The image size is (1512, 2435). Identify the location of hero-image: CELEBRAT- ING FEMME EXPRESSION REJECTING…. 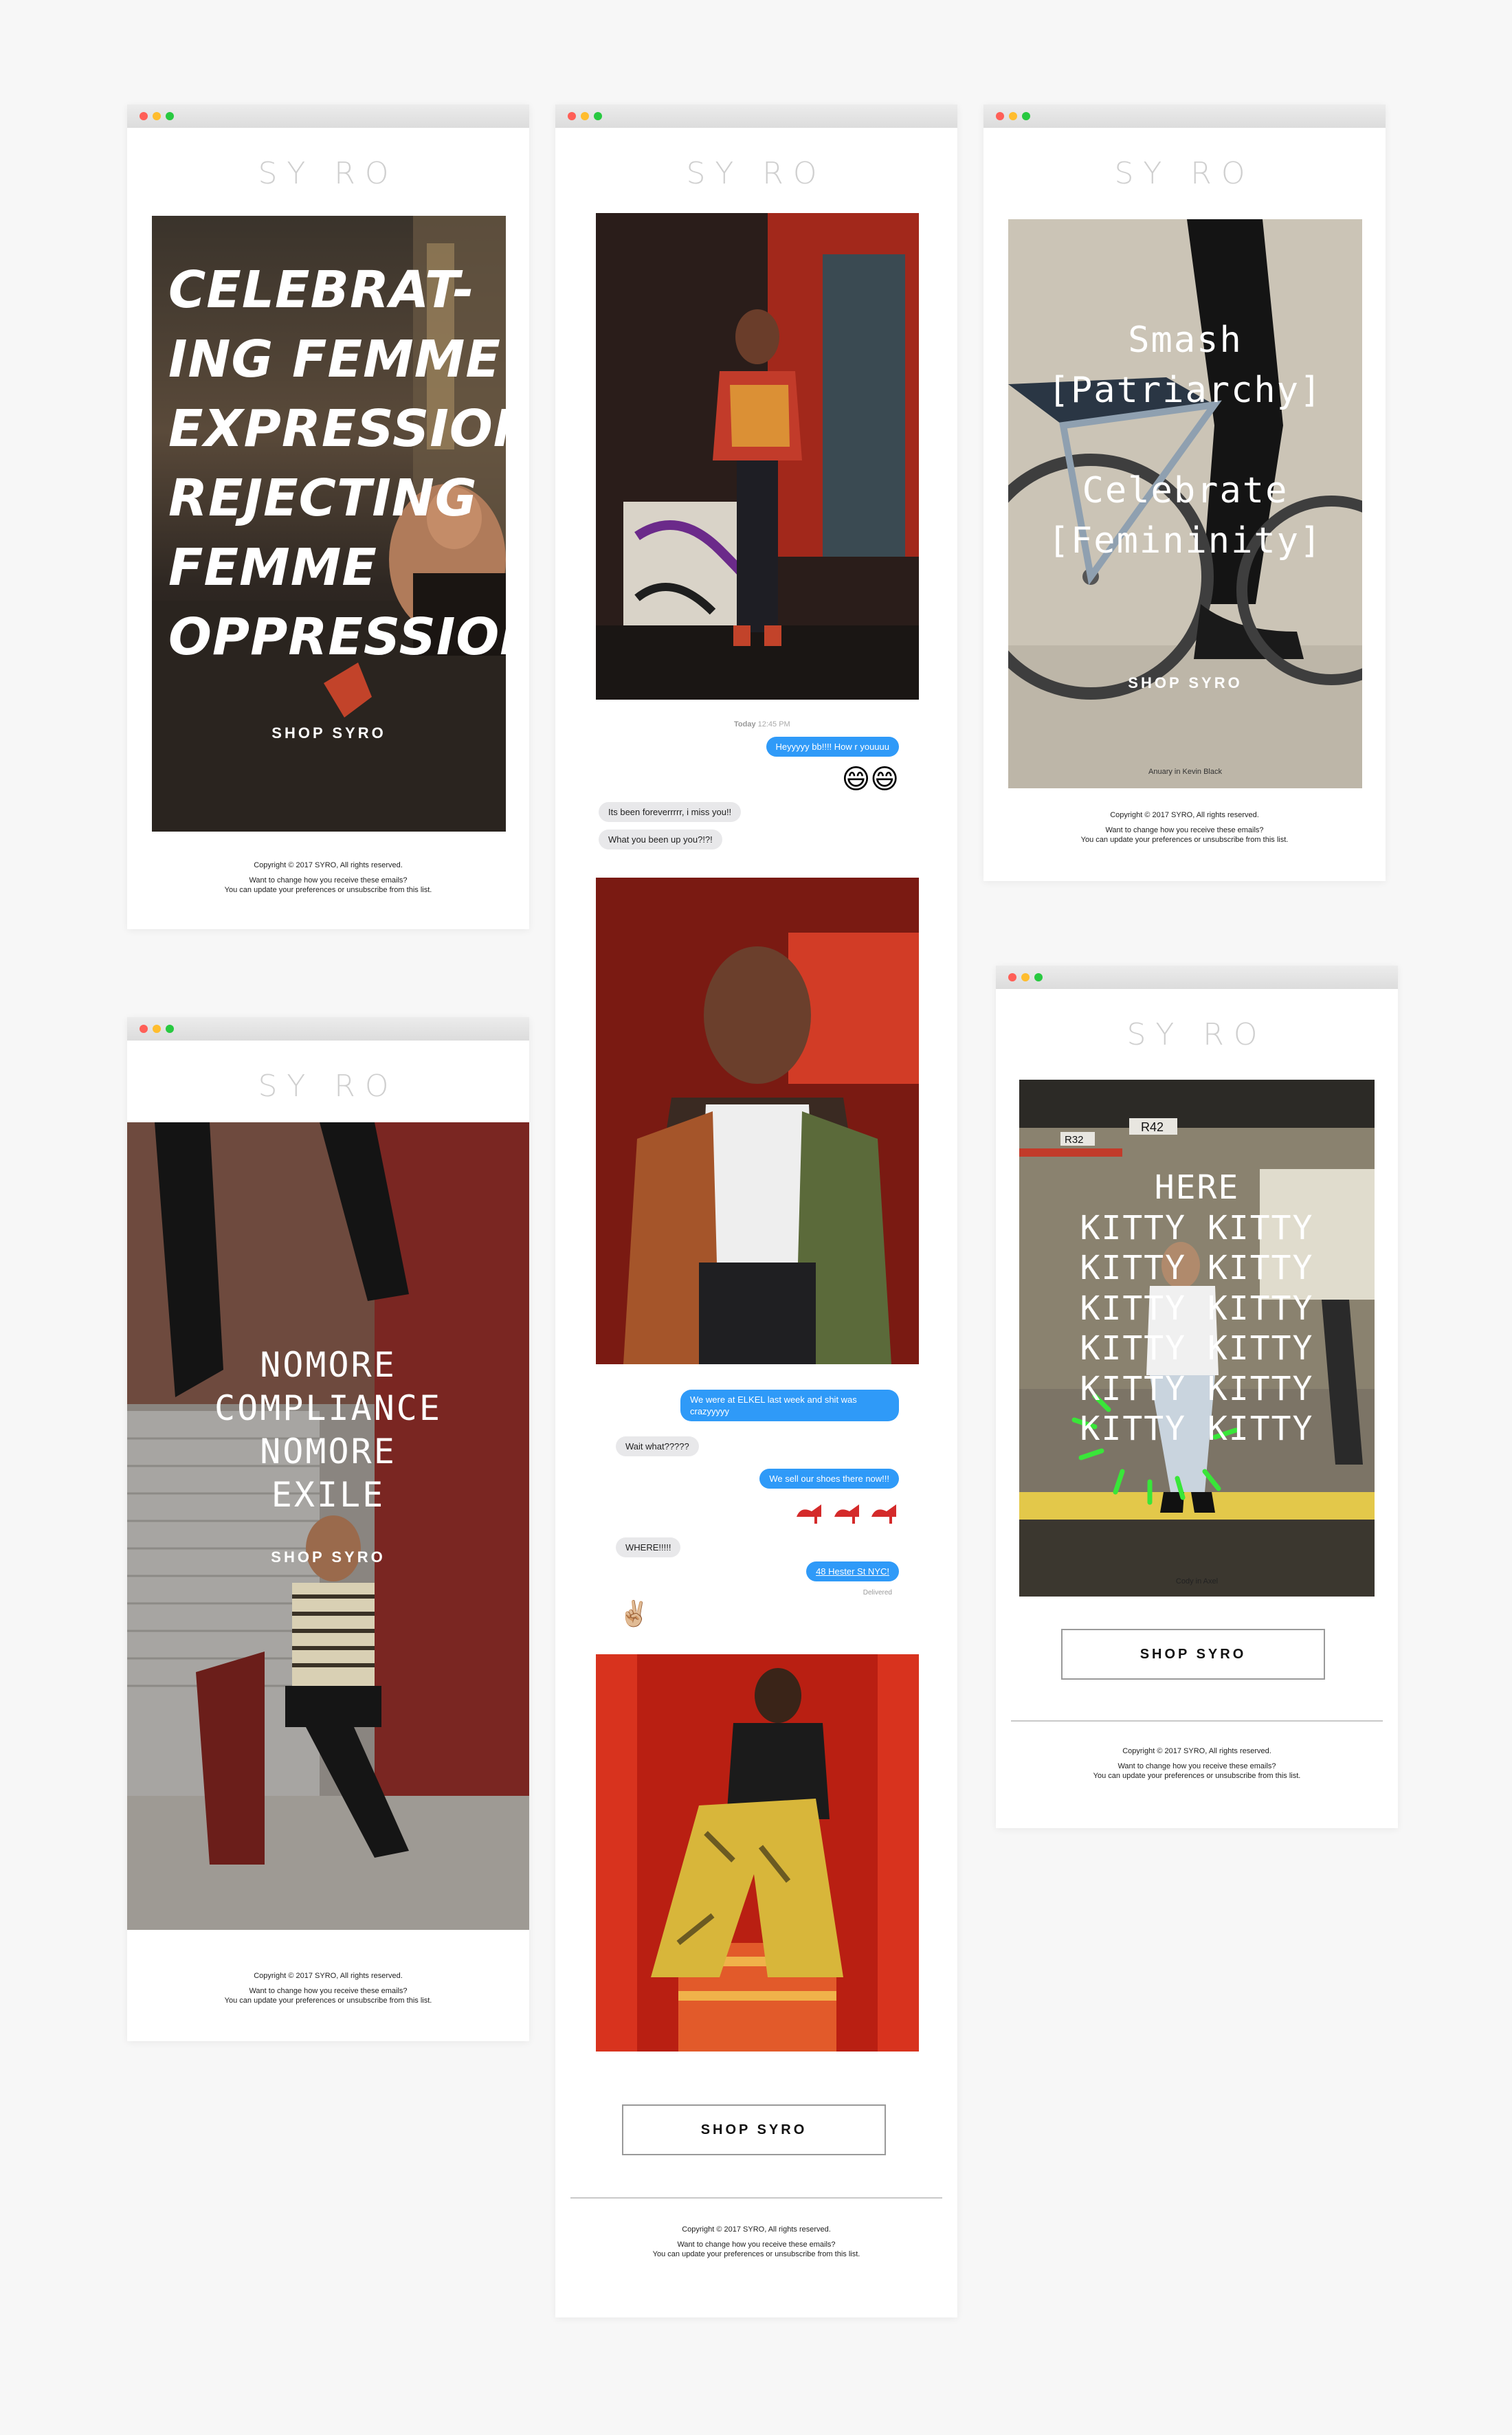
(329, 524).